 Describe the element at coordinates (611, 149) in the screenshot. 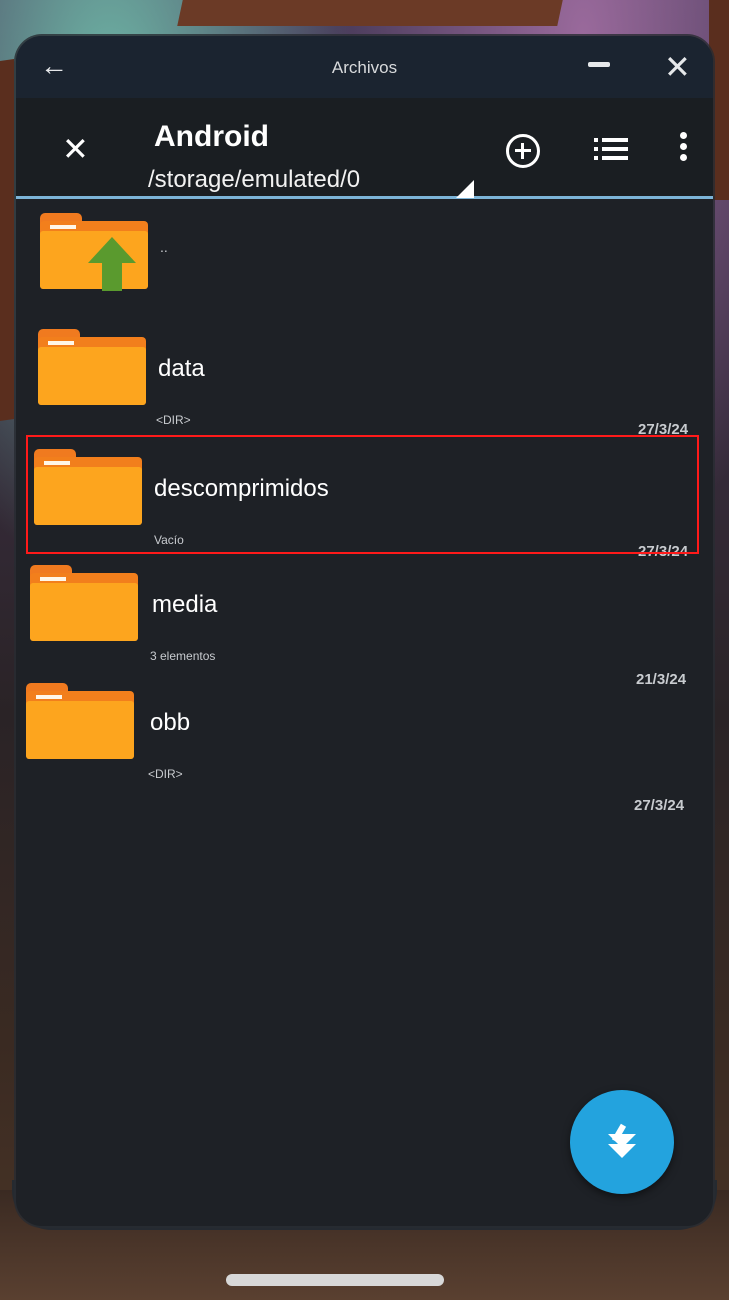

I see `list-view-icon` at that location.